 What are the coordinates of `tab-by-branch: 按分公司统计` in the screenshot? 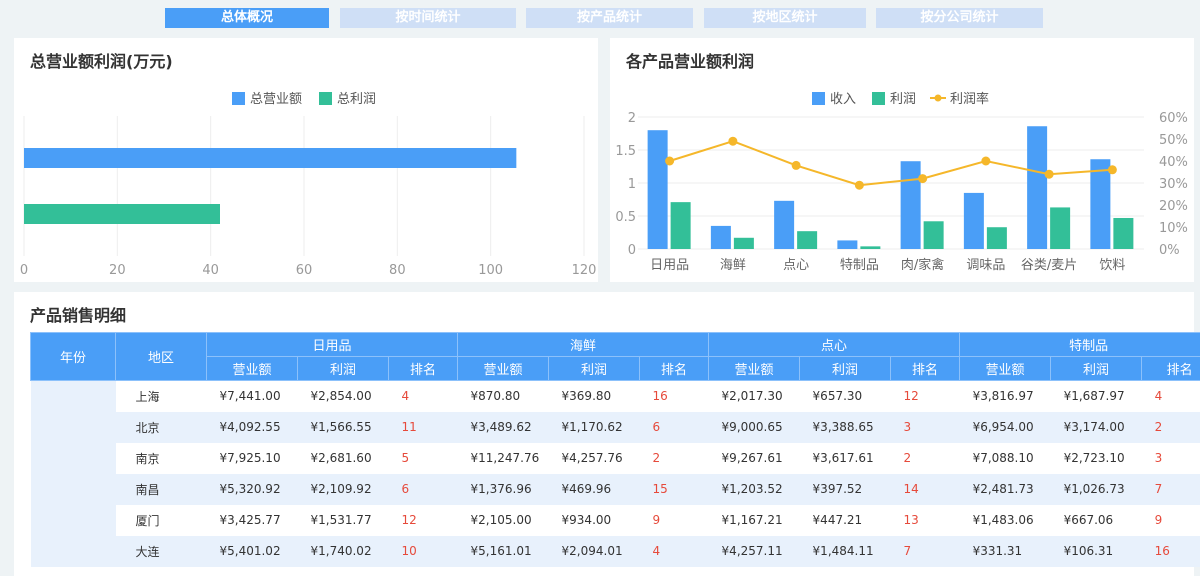 It's located at (959, 18).